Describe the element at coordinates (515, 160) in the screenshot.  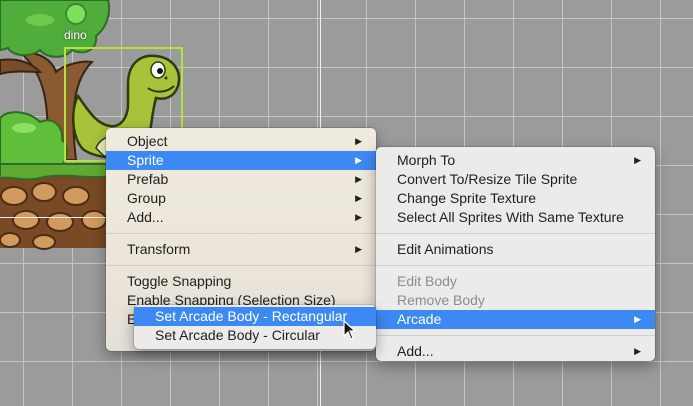
I see `menu-item-morph-to: Morph To ▶` at that location.